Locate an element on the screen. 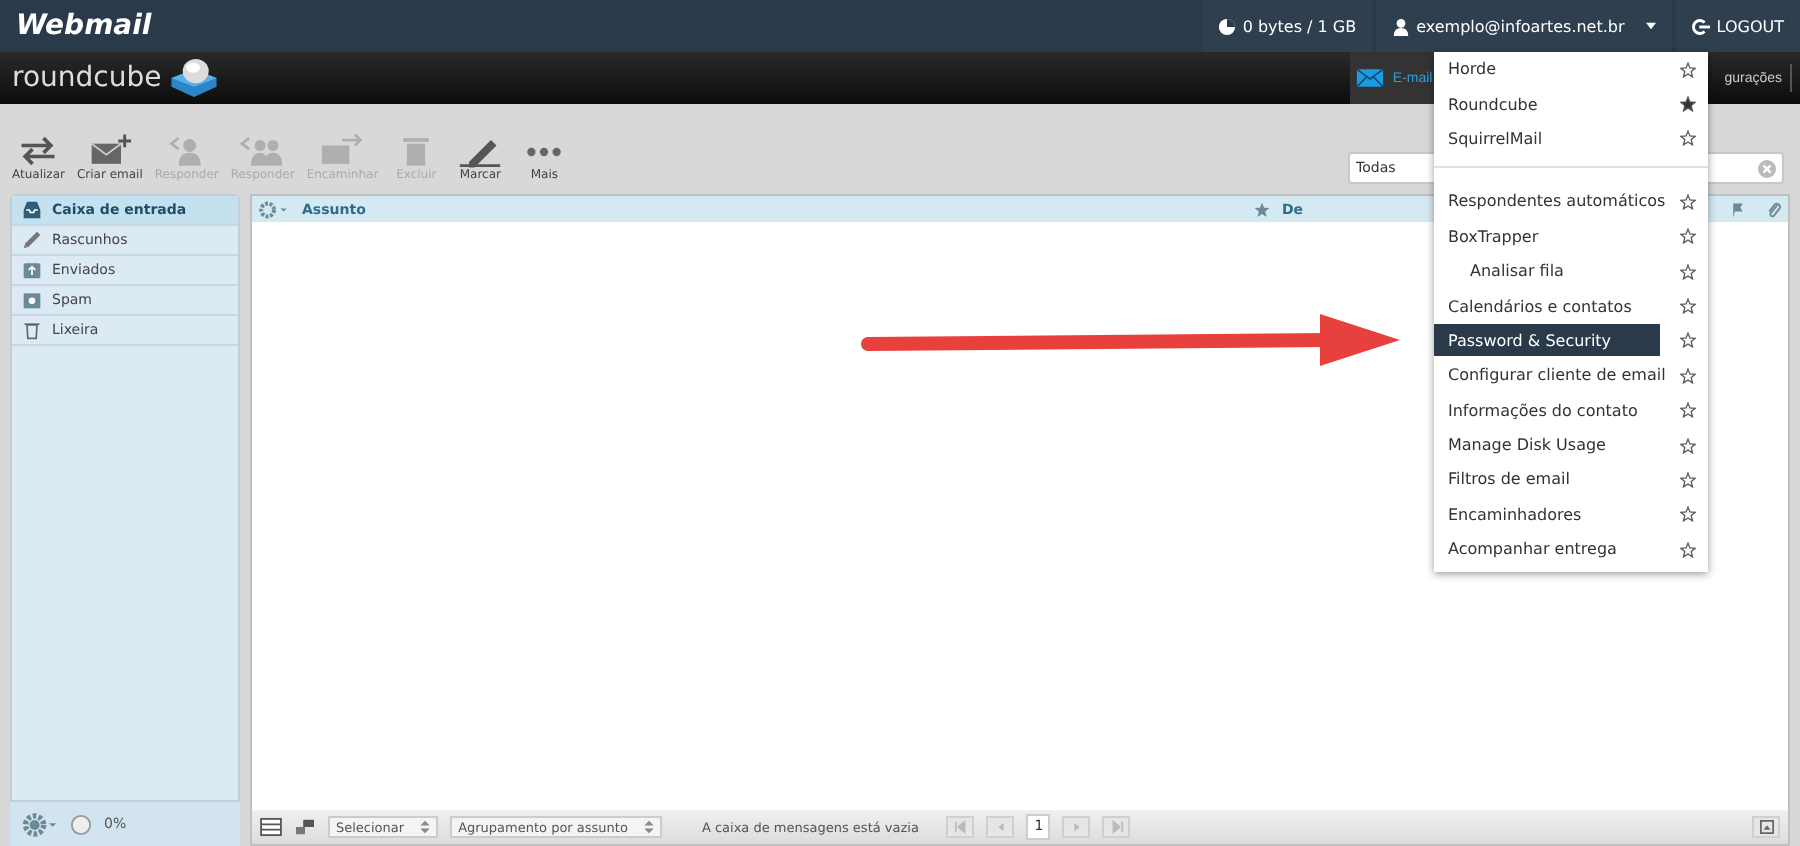 This screenshot has width=1800, height=846. logout-icon is located at coordinates (1701, 26).